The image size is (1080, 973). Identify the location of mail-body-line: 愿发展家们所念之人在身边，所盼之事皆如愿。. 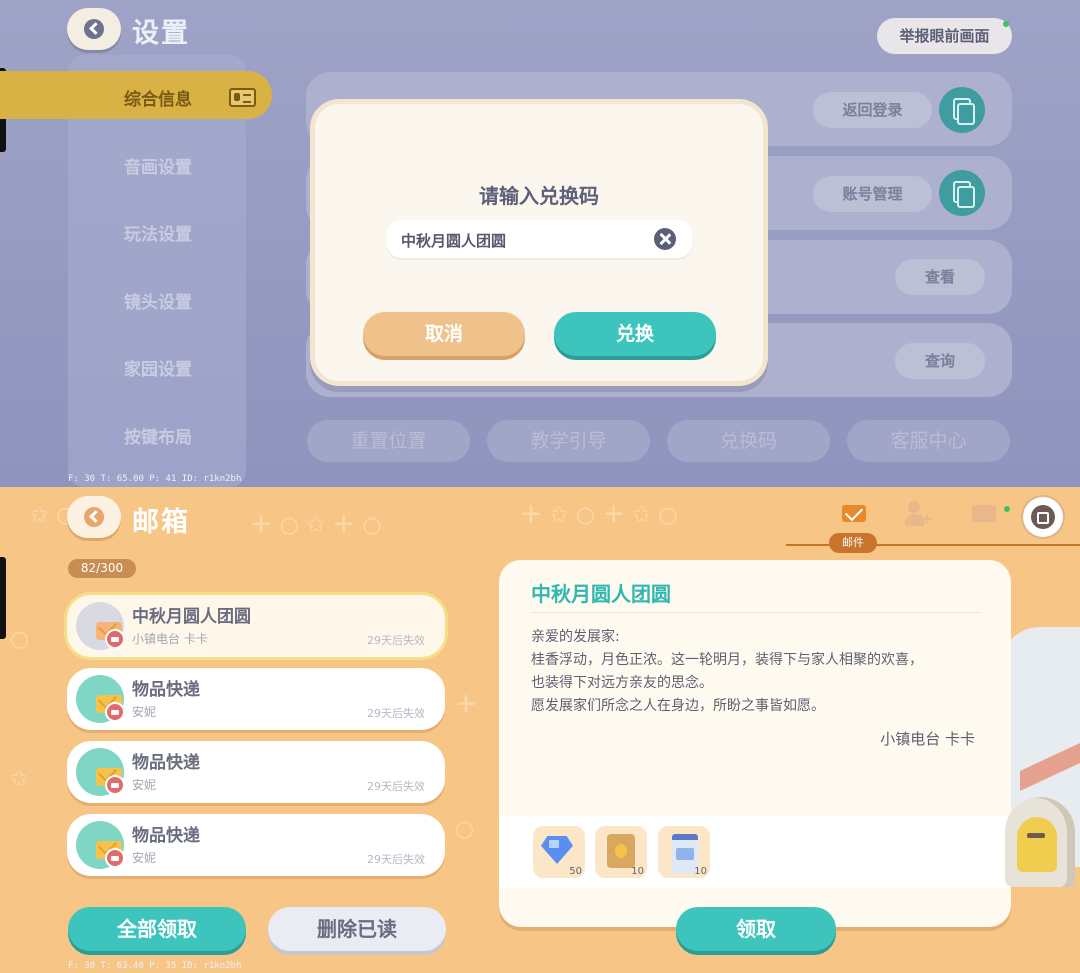
(678, 706).